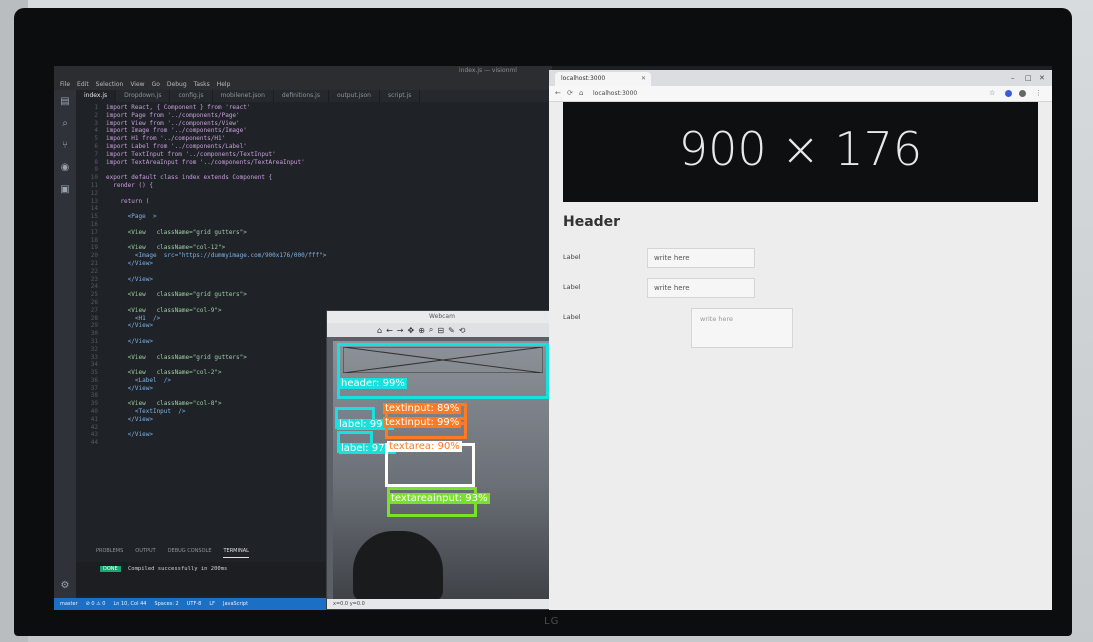  I want to click on code-line: 4 import Image from '../components/Image', so click(311, 131).